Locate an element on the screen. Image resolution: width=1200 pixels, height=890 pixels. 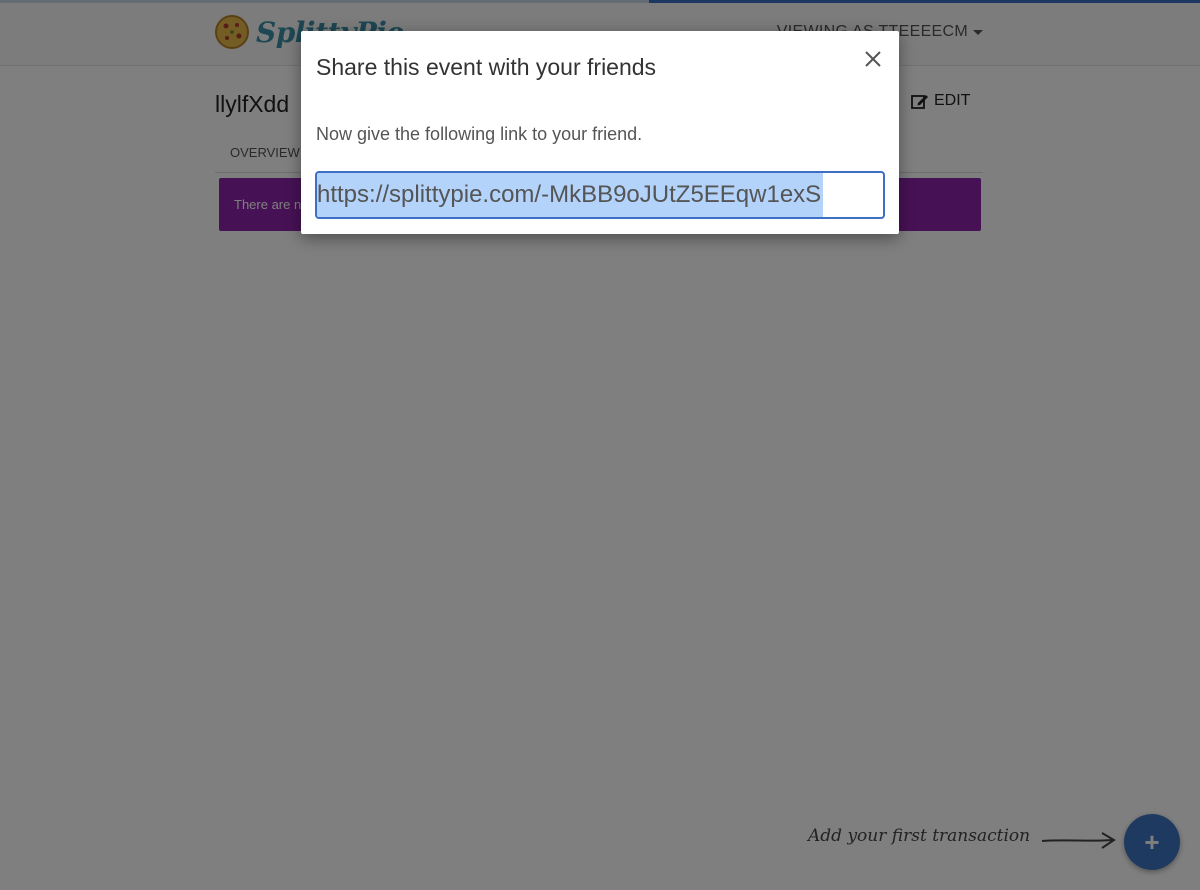
modal-title: Share this event with your friends is located at coordinates (486, 67).